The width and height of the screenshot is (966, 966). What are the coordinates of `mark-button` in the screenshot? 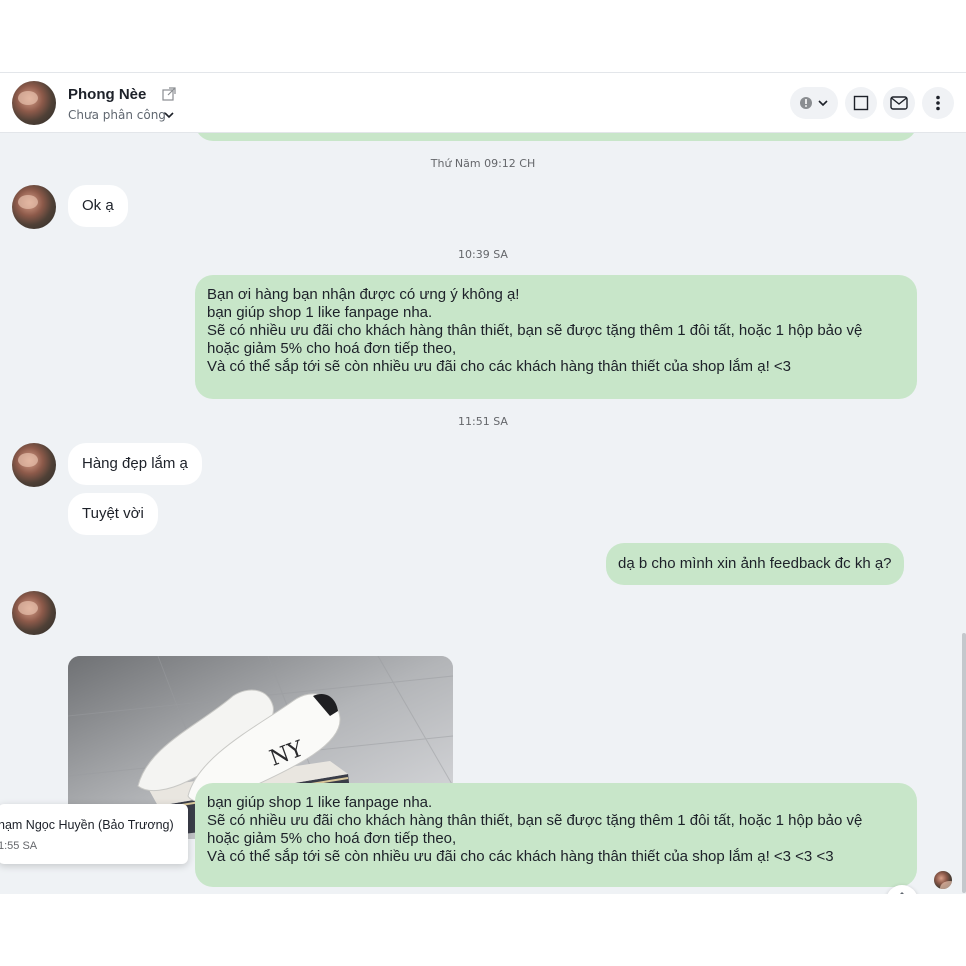 It's located at (861, 103).